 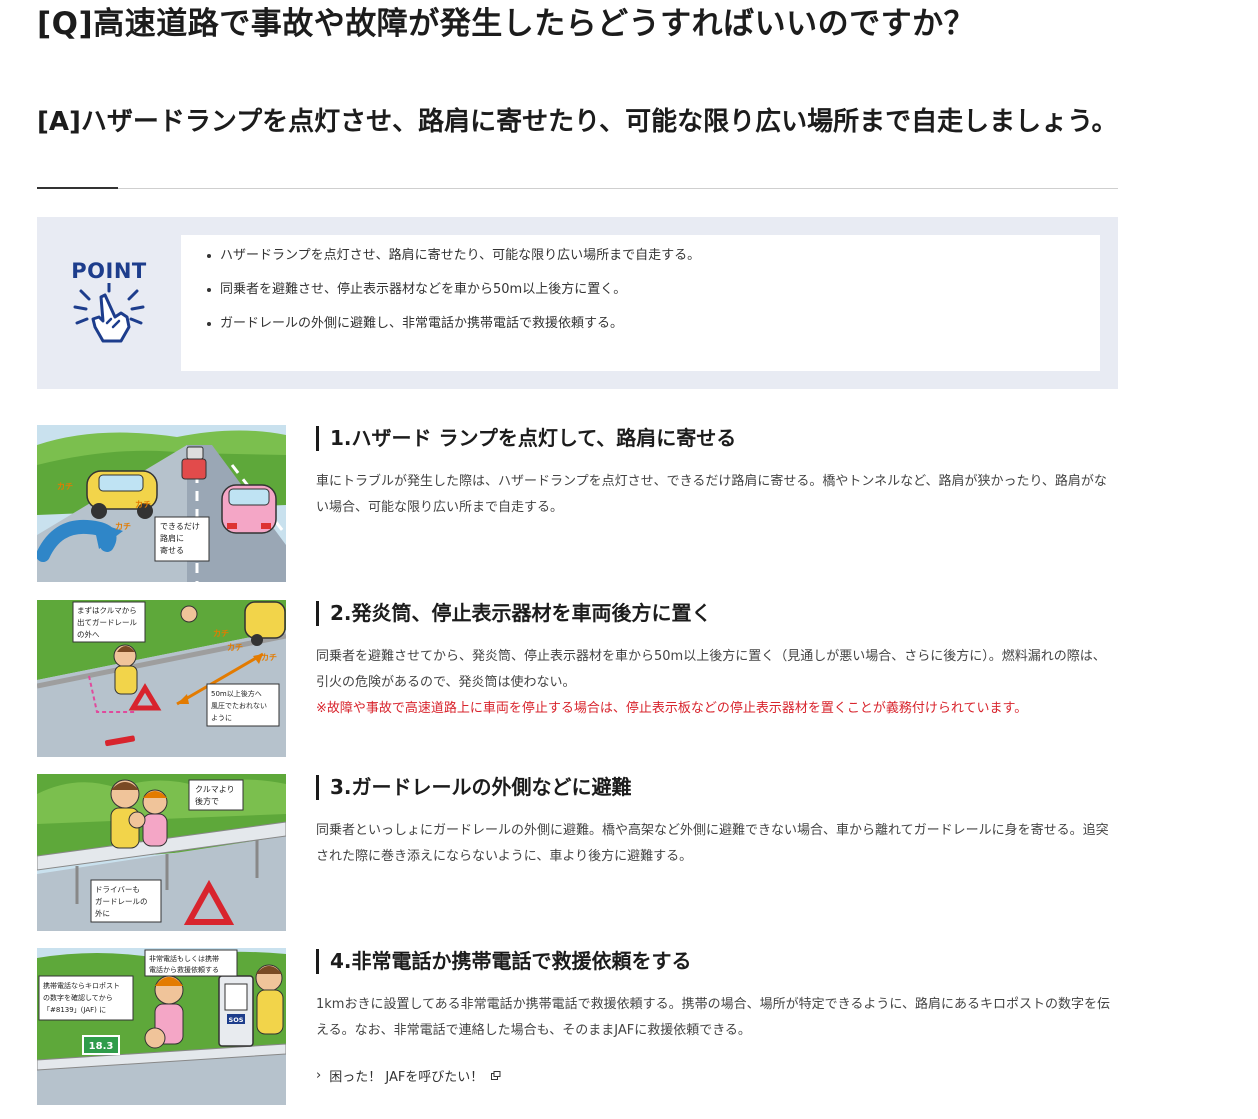 I want to click on step-1-caption-line: できるだけ, so click(x=180, y=526).